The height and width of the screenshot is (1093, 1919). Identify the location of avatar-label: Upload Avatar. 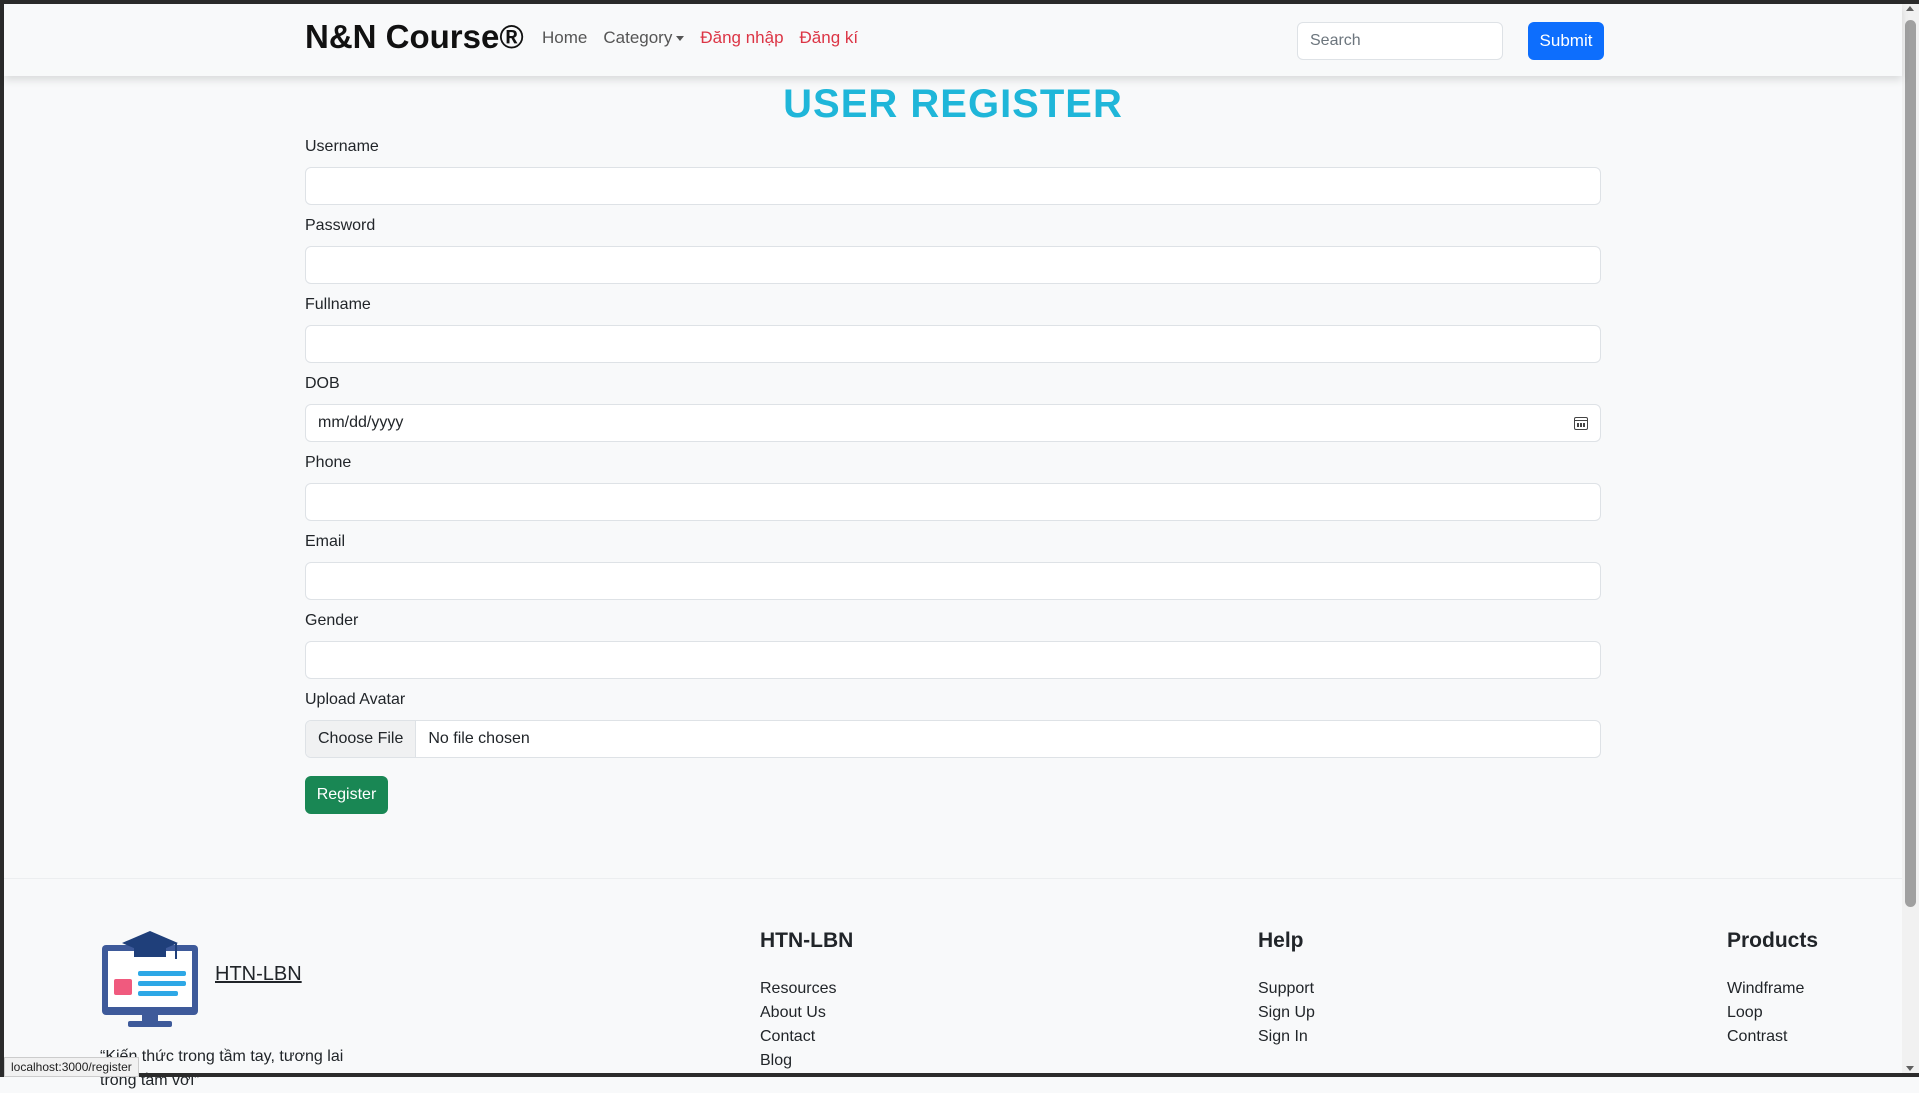
(355, 699).